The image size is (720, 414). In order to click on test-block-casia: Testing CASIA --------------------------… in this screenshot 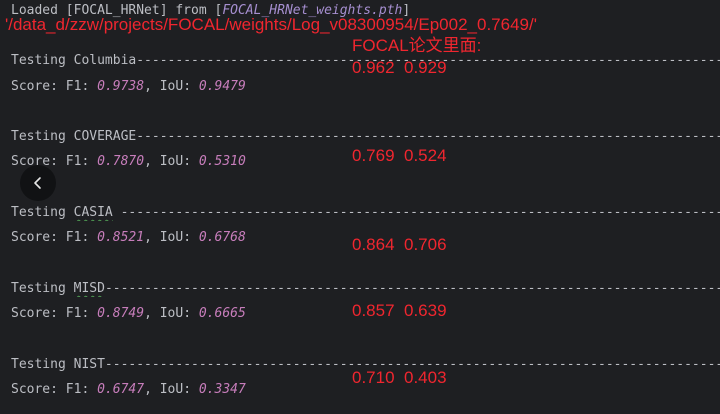, I will do `click(360, 213)`.